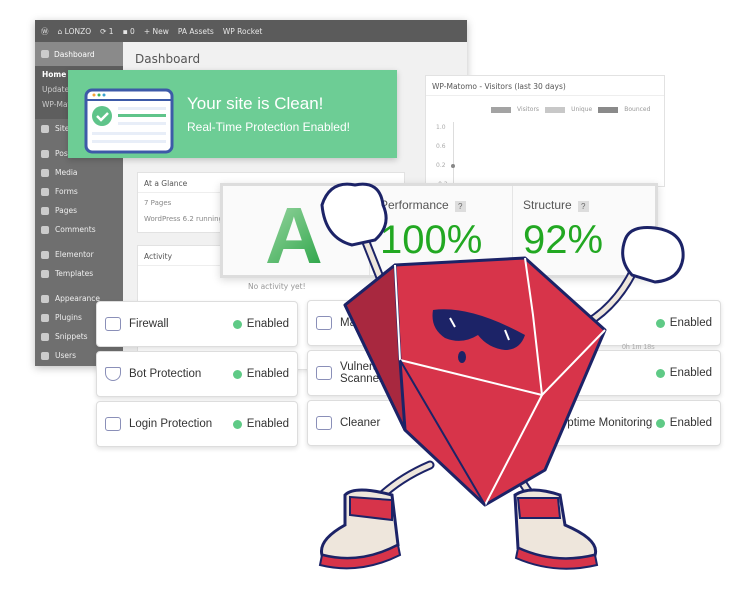  I want to click on right-glove-icon, so click(653, 255).